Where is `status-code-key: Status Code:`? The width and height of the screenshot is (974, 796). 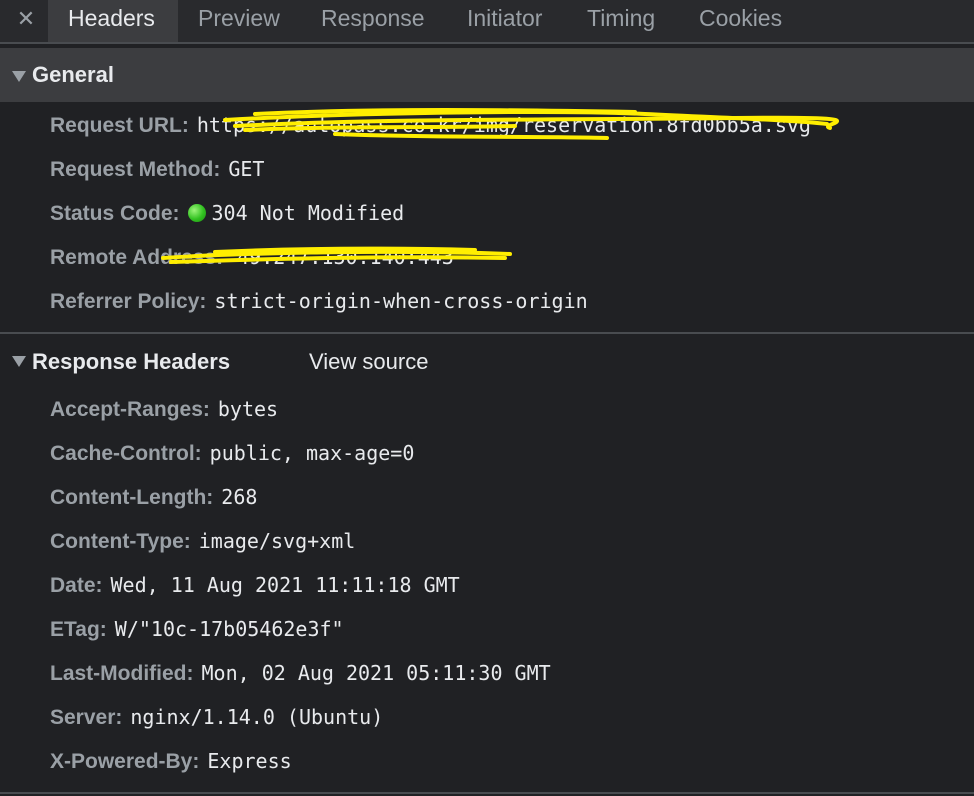 status-code-key: Status Code: is located at coordinates (115, 213).